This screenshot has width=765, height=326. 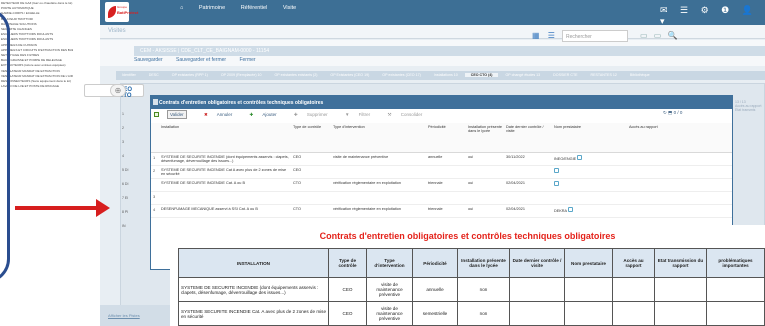 What do you see at coordinates (212, 8) in the screenshot?
I see `nav-item: Patrimoine` at bounding box center [212, 8].